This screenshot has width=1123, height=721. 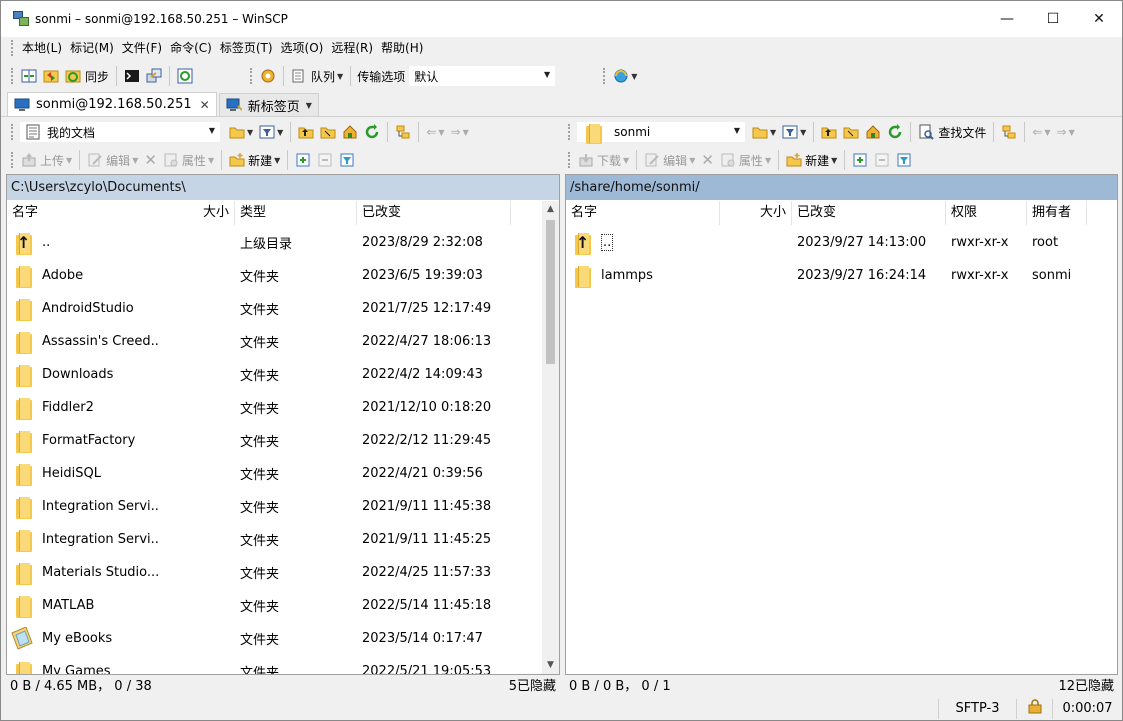 What do you see at coordinates (643, 213) in the screenshot?
I see `remote-col-name: 名字` at bounding box center [643, 213].